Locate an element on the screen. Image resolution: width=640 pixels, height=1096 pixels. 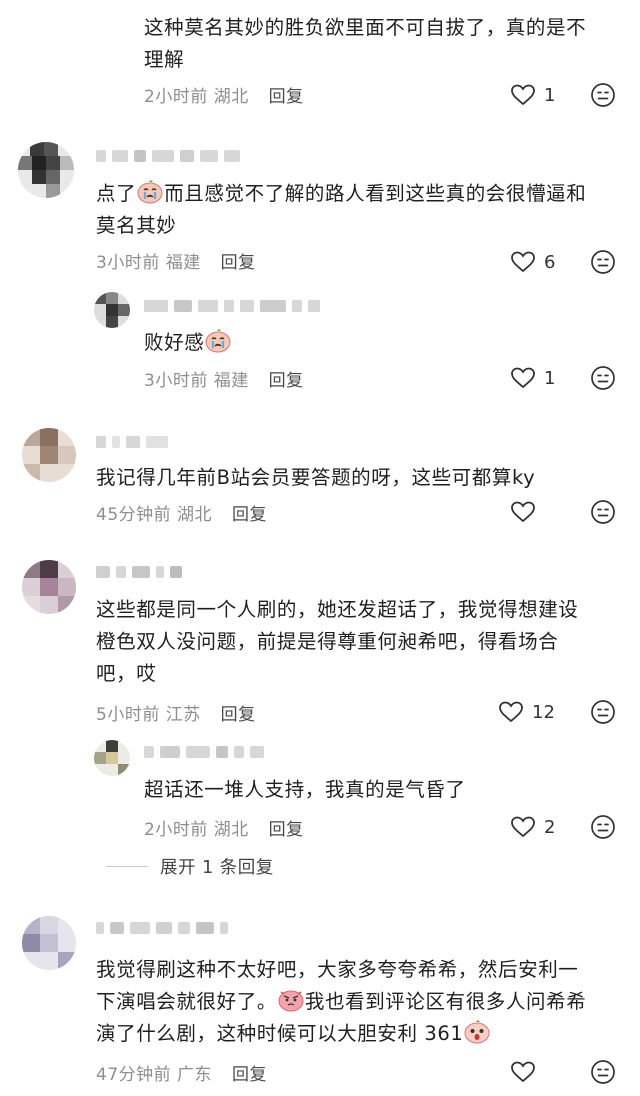
comment-text: 我记得几年前B站会员要答题的呀，这些可都算ky is located at coordinates (316, 477).